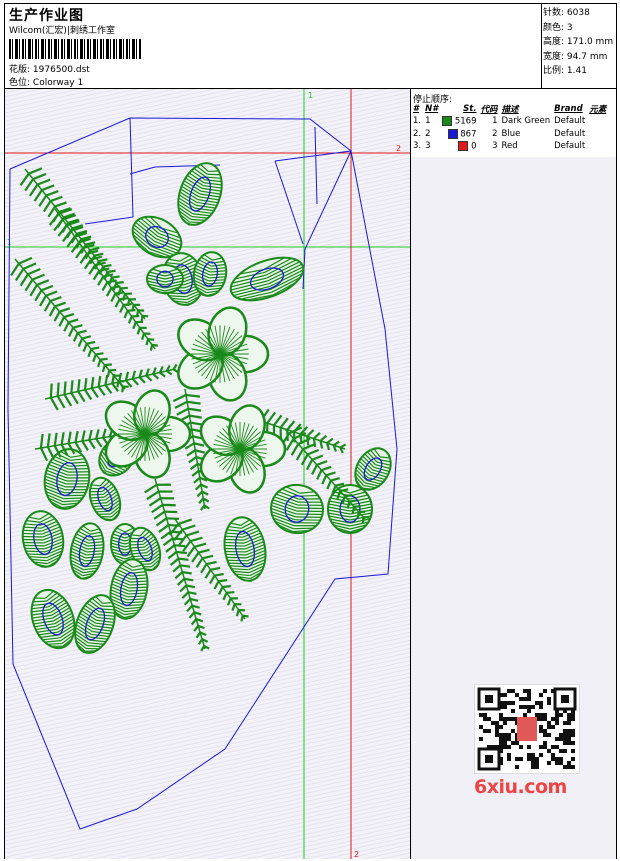 This screenshot has height=861, width=620. Describe the element at coordinates (499, 146) in the screenshot. I see `table-row: 3. 3 0 3 Red Default` at that location.